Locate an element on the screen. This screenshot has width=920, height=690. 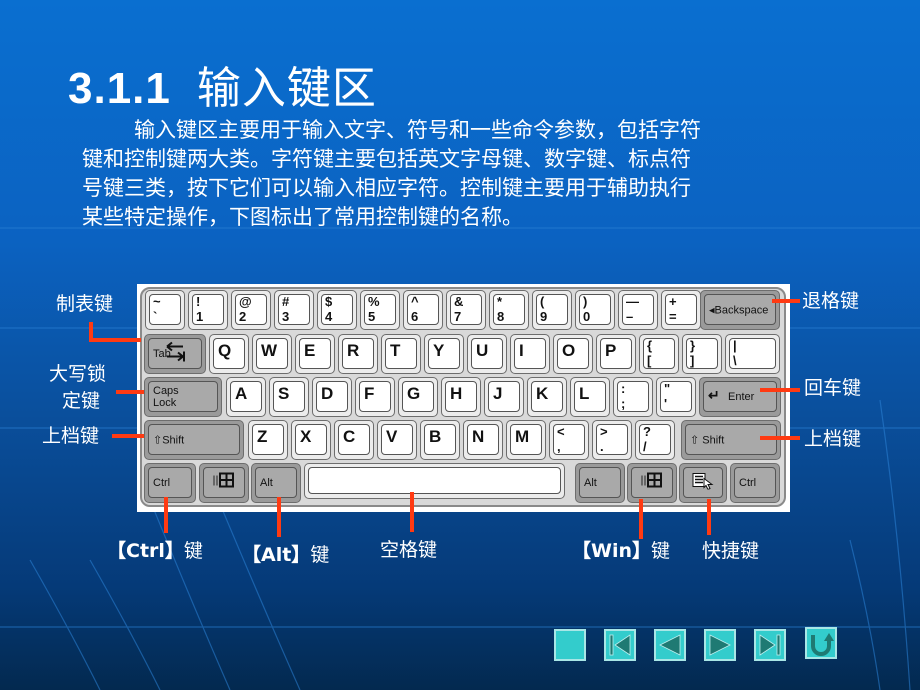
key-base-symbol: 0 is located at coordinates (587, 316).